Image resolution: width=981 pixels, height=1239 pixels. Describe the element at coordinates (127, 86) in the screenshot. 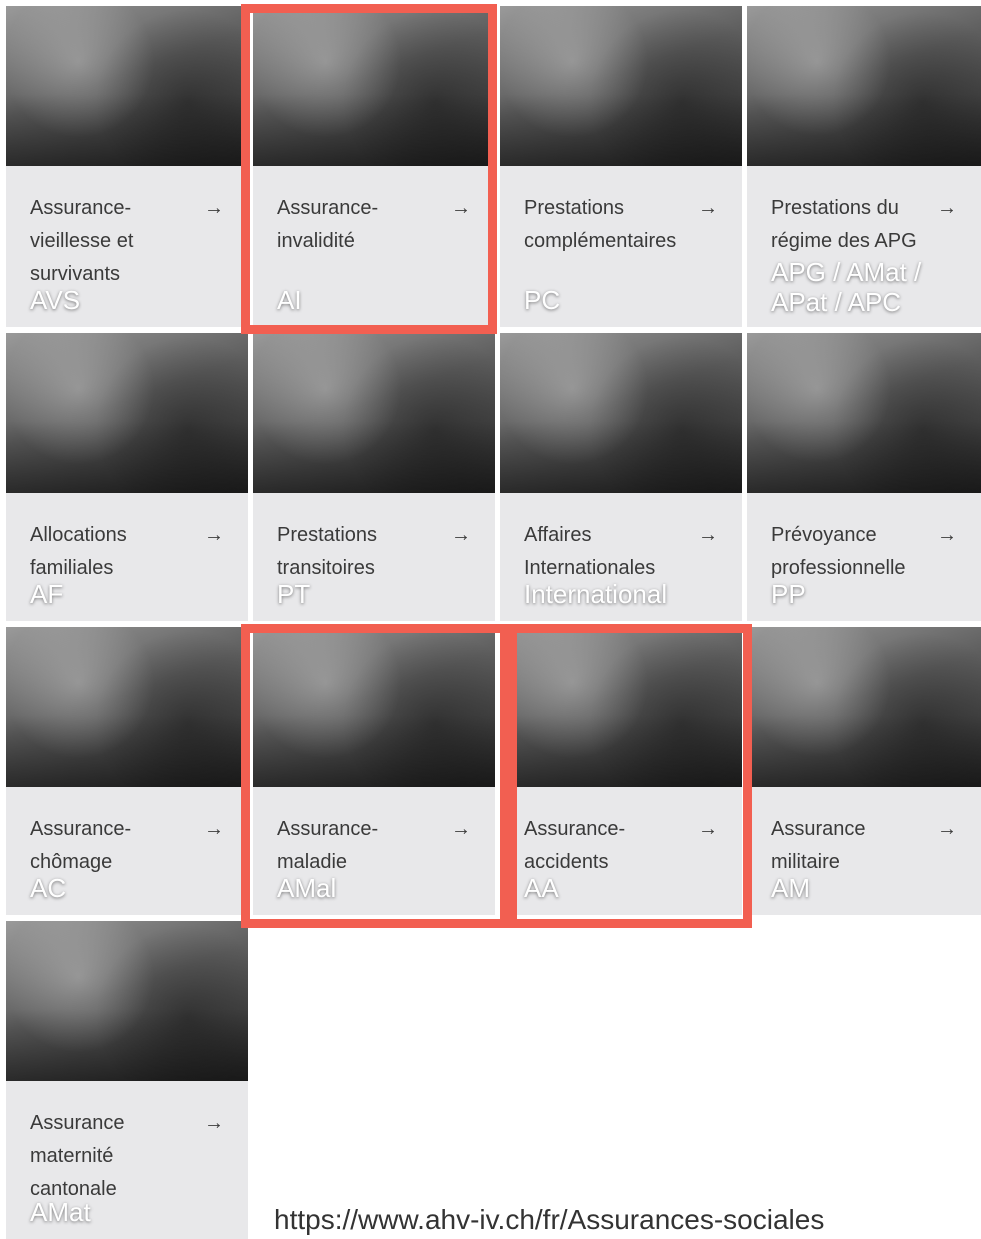

I see `avs-image` at that location.